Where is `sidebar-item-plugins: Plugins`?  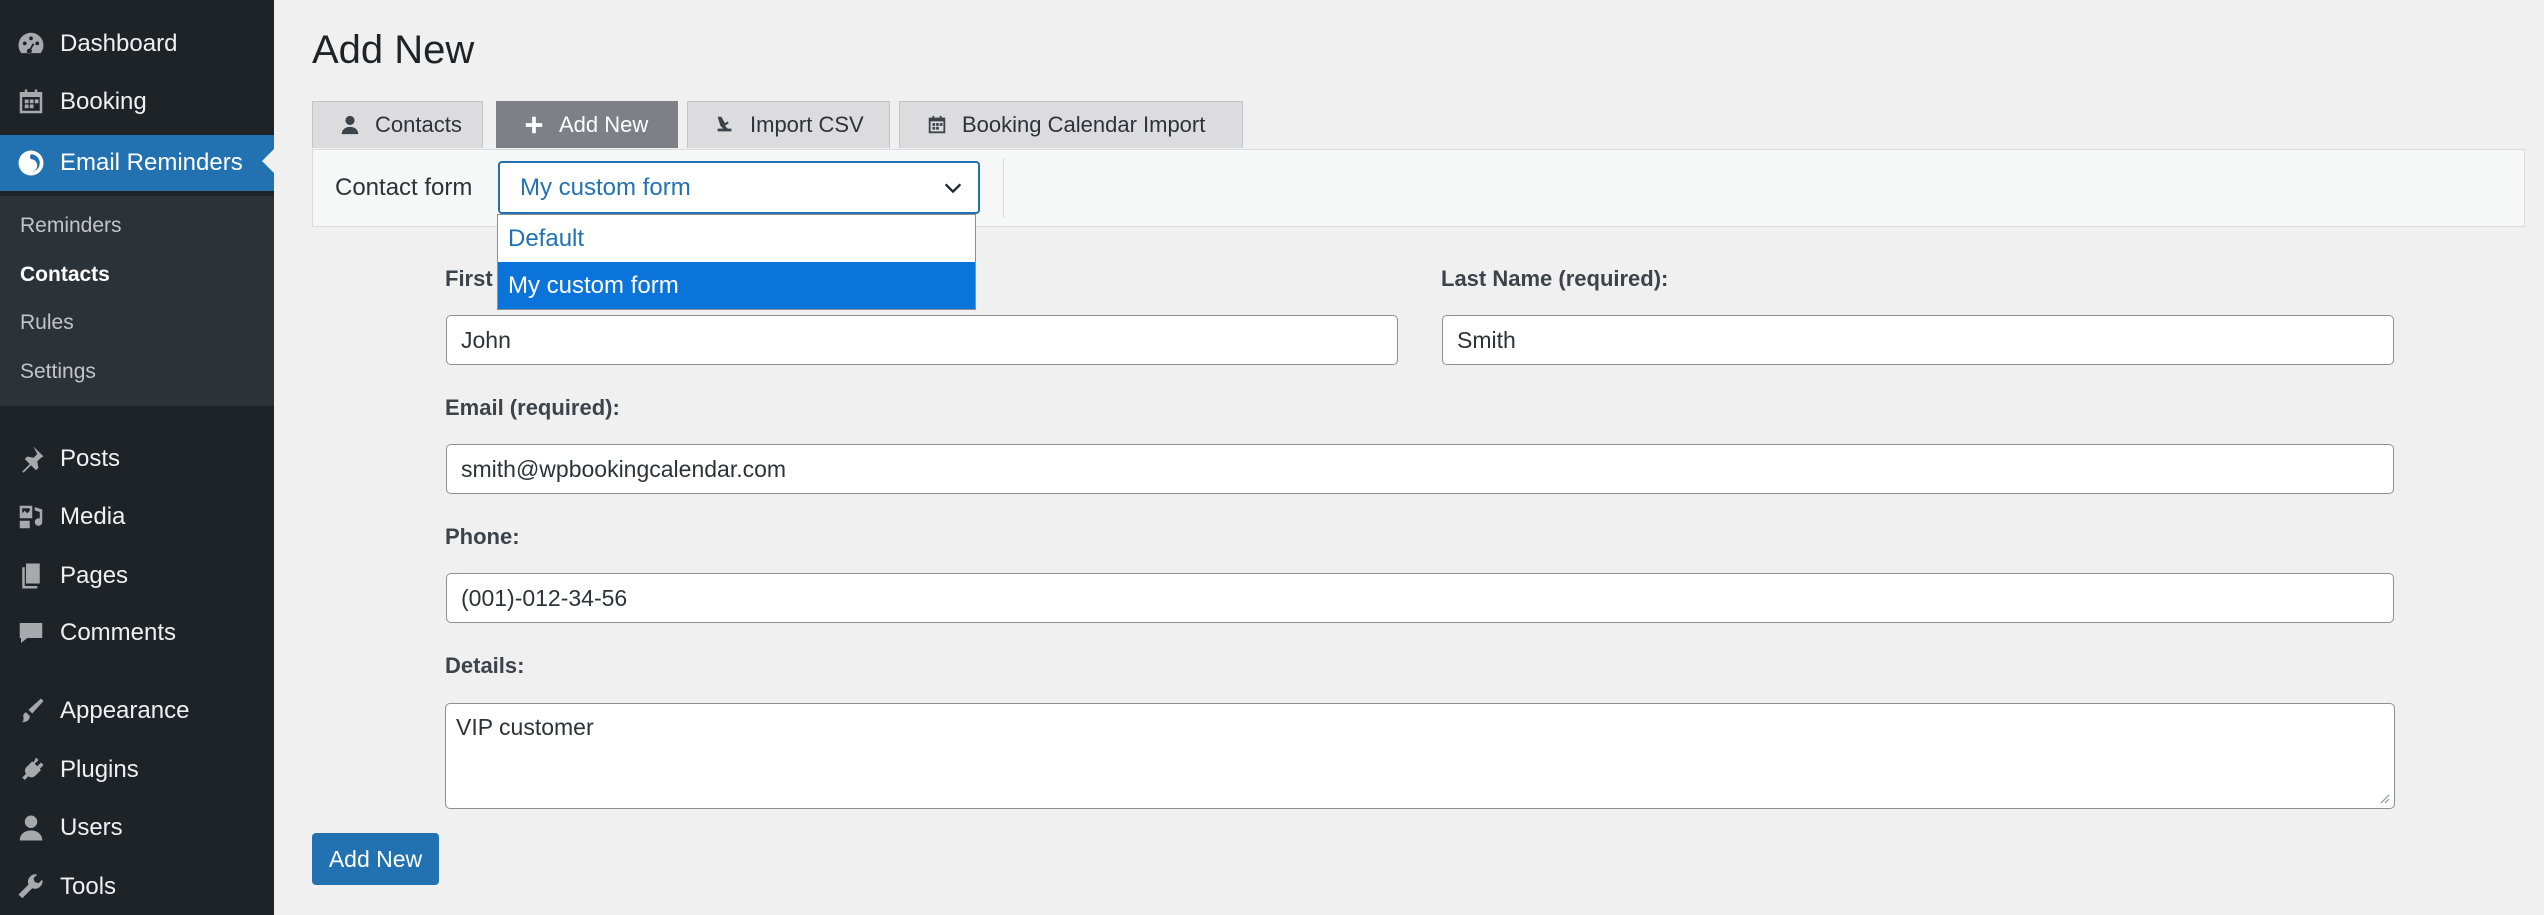
sidebar-item-plugins: Plugins is located at coordinates (137, 770).